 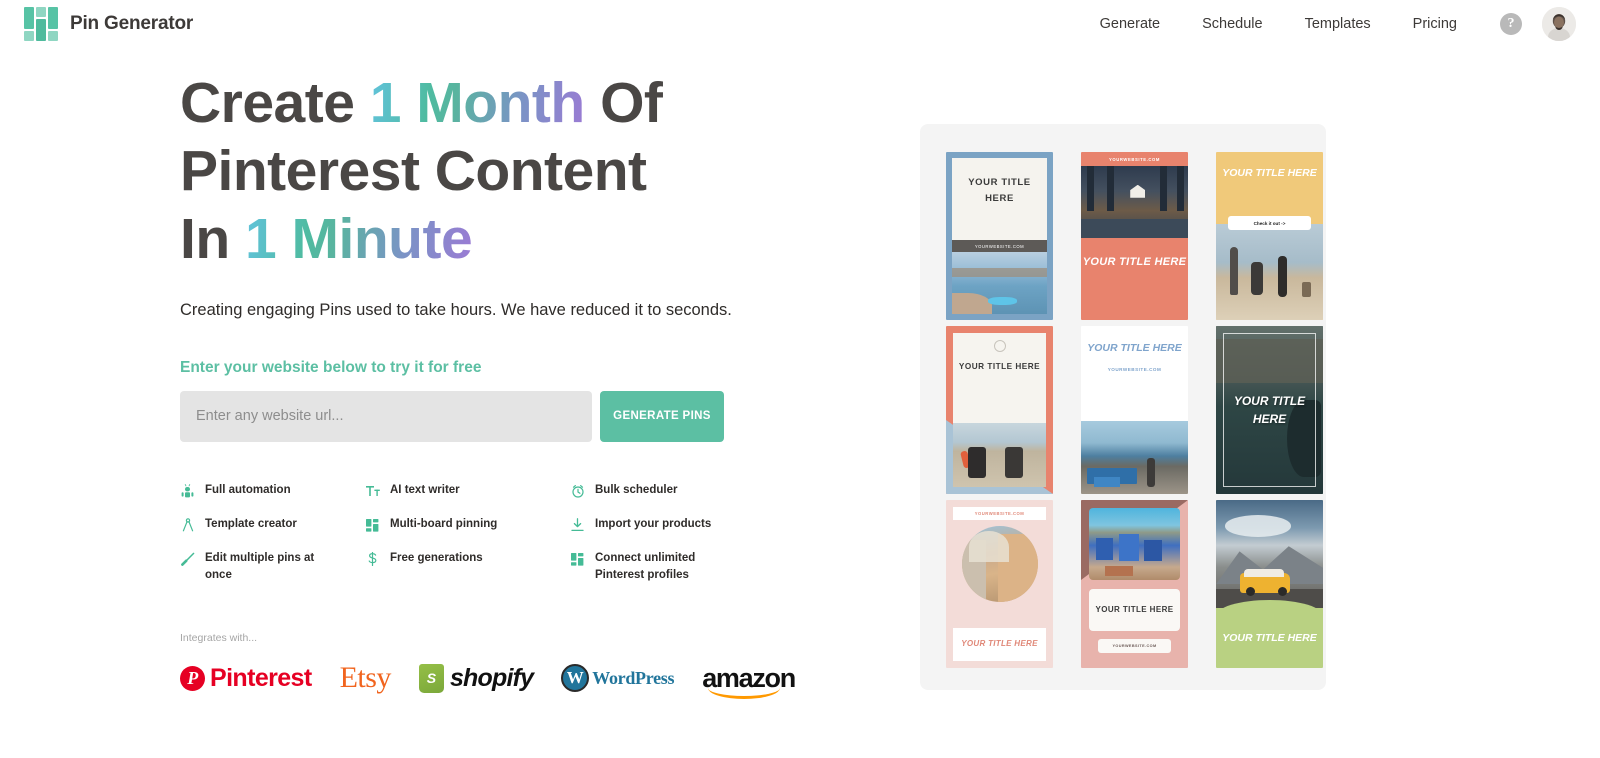 What do you see at coordinates (467, 491) in the screenshot?
I see `feature-item: AI text writer` at bounding box center [467, 491].